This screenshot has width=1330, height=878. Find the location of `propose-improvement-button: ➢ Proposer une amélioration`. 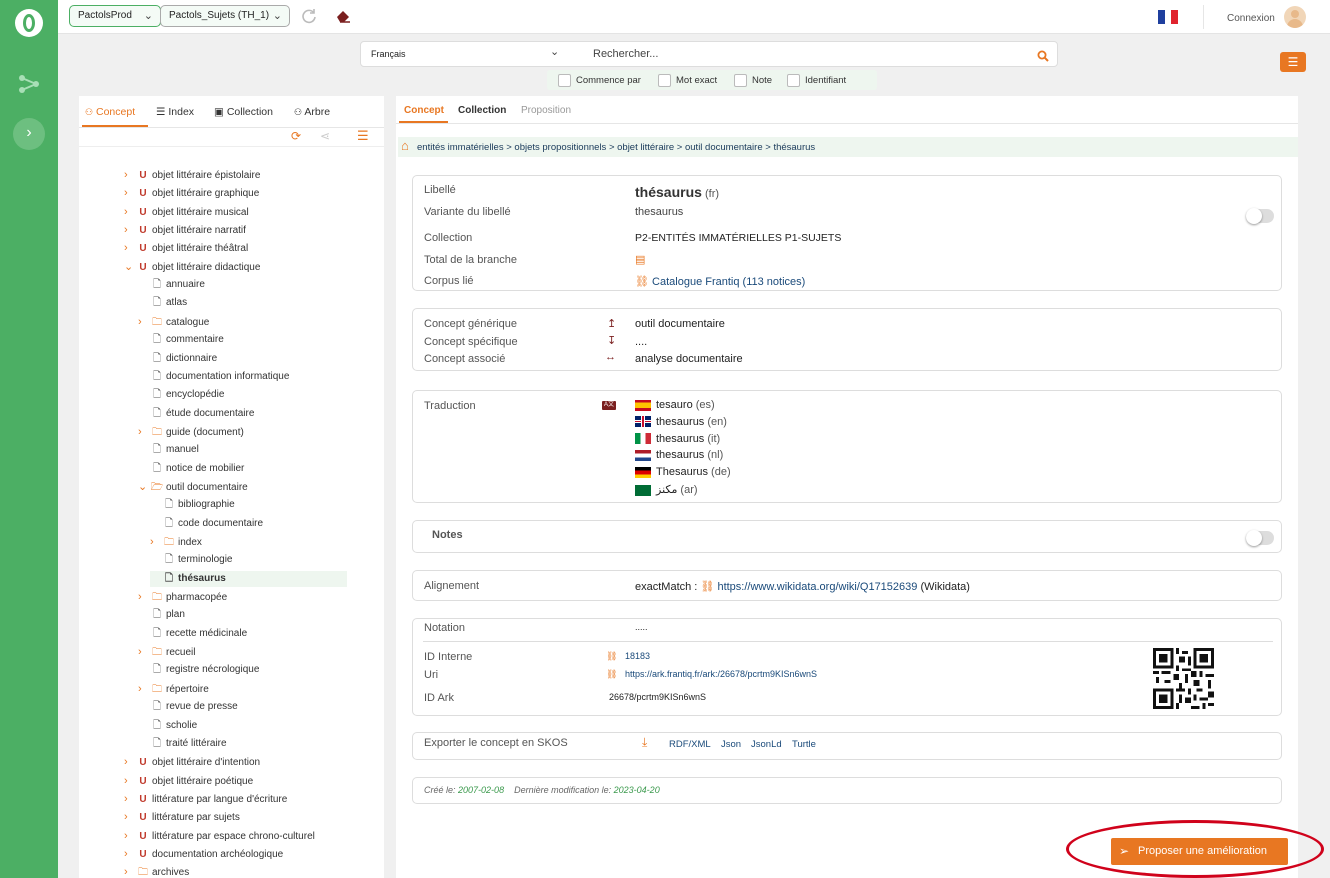

propose-improvement-button: ➢ Proposer une amélioration is located at coordinates (1199, 851).